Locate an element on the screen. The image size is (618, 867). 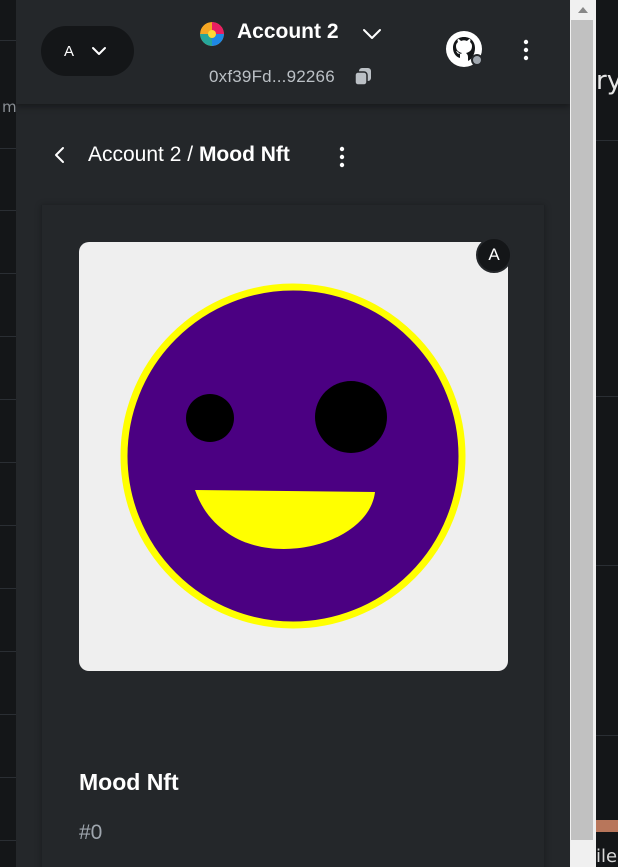
account-address: 0xf39Fd...92266 is located at coordinates (272, 77).